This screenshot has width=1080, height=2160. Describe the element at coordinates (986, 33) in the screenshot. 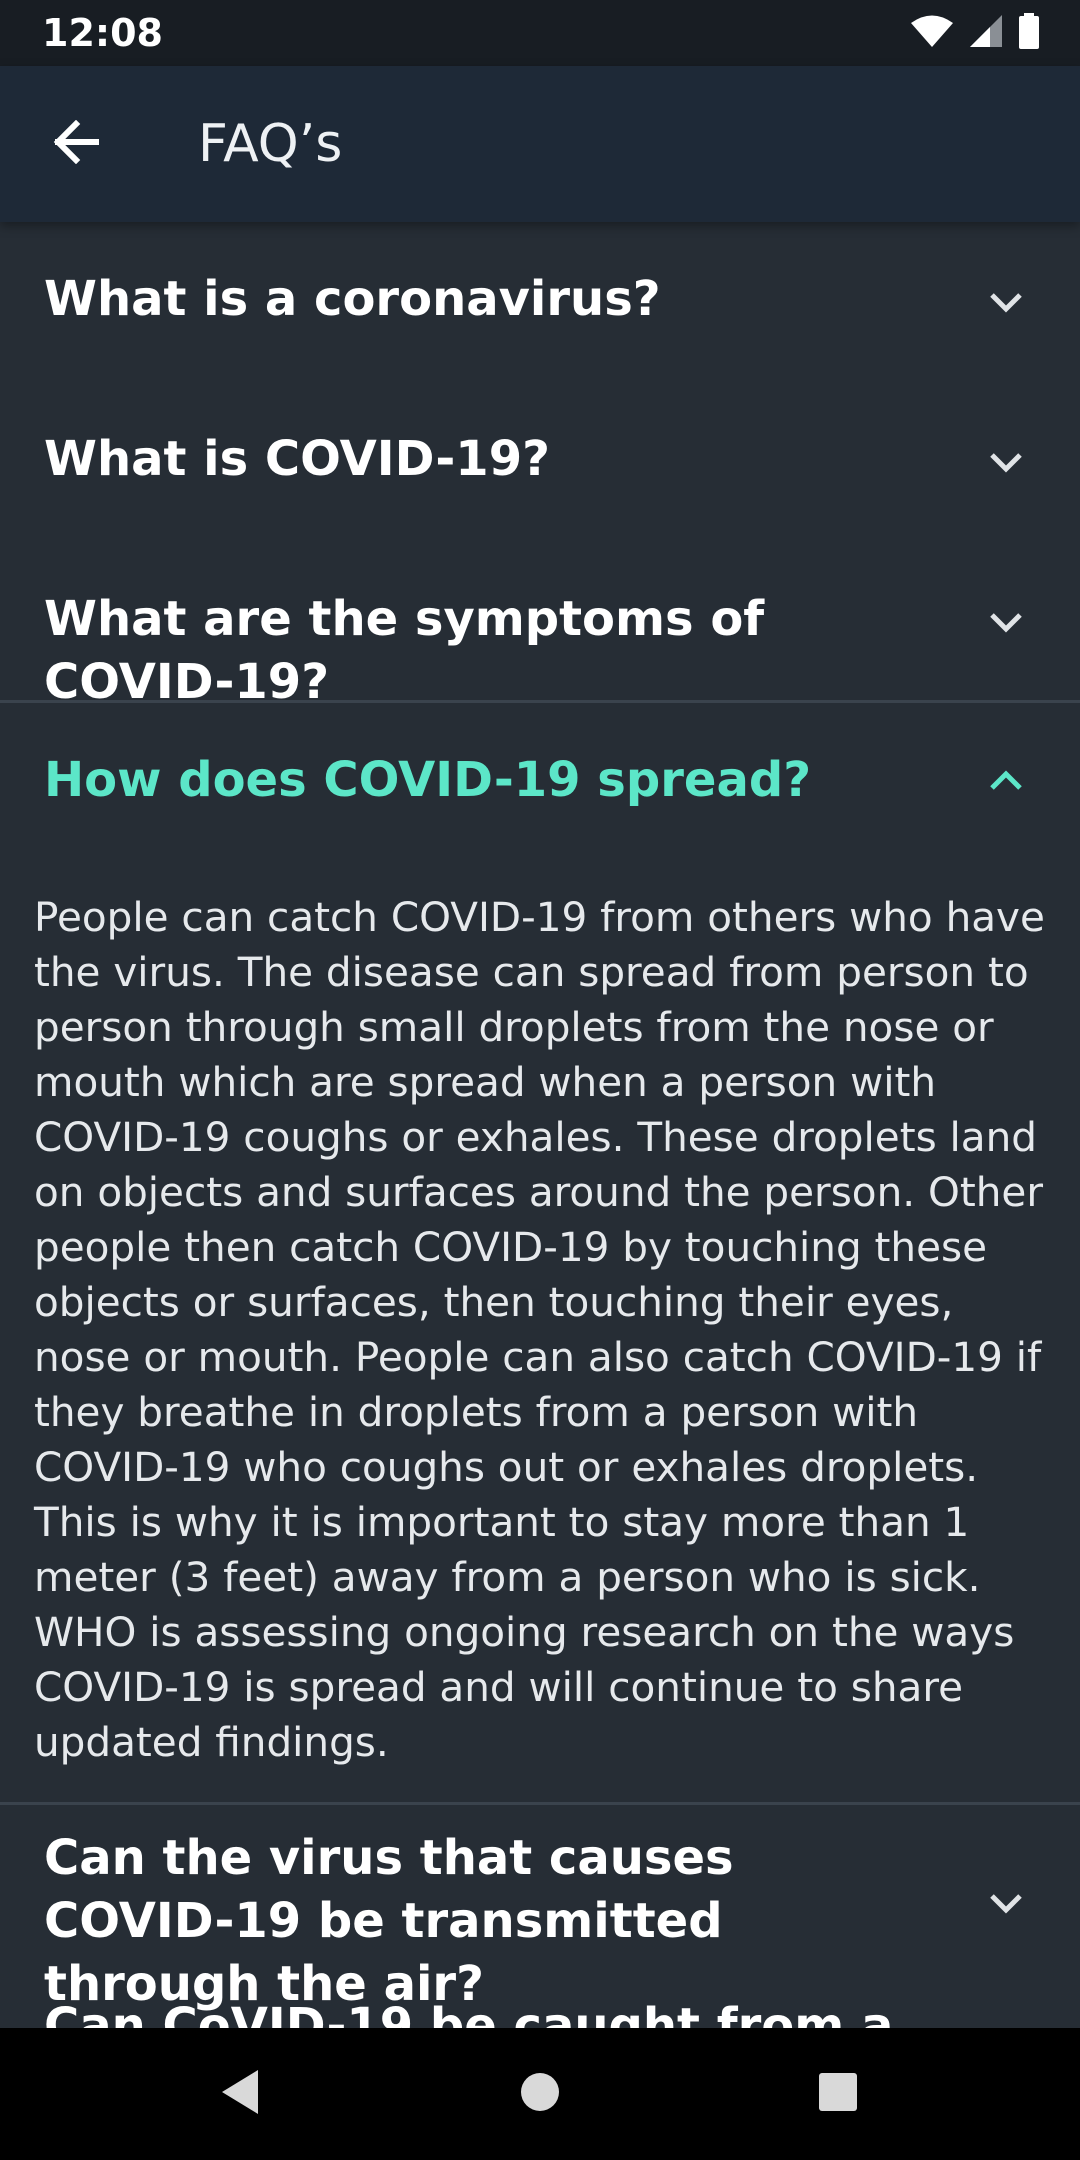

I see `cellular-signal-icon` at that location.